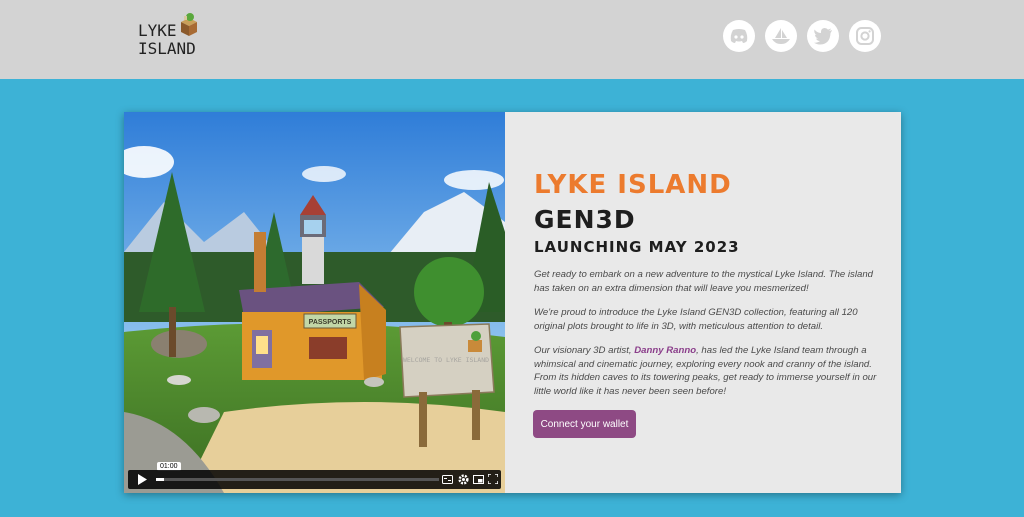 This screenshot has width=1024, height=517. I want to click on site-logo: LYKE ISLAND, so click(172, 36).